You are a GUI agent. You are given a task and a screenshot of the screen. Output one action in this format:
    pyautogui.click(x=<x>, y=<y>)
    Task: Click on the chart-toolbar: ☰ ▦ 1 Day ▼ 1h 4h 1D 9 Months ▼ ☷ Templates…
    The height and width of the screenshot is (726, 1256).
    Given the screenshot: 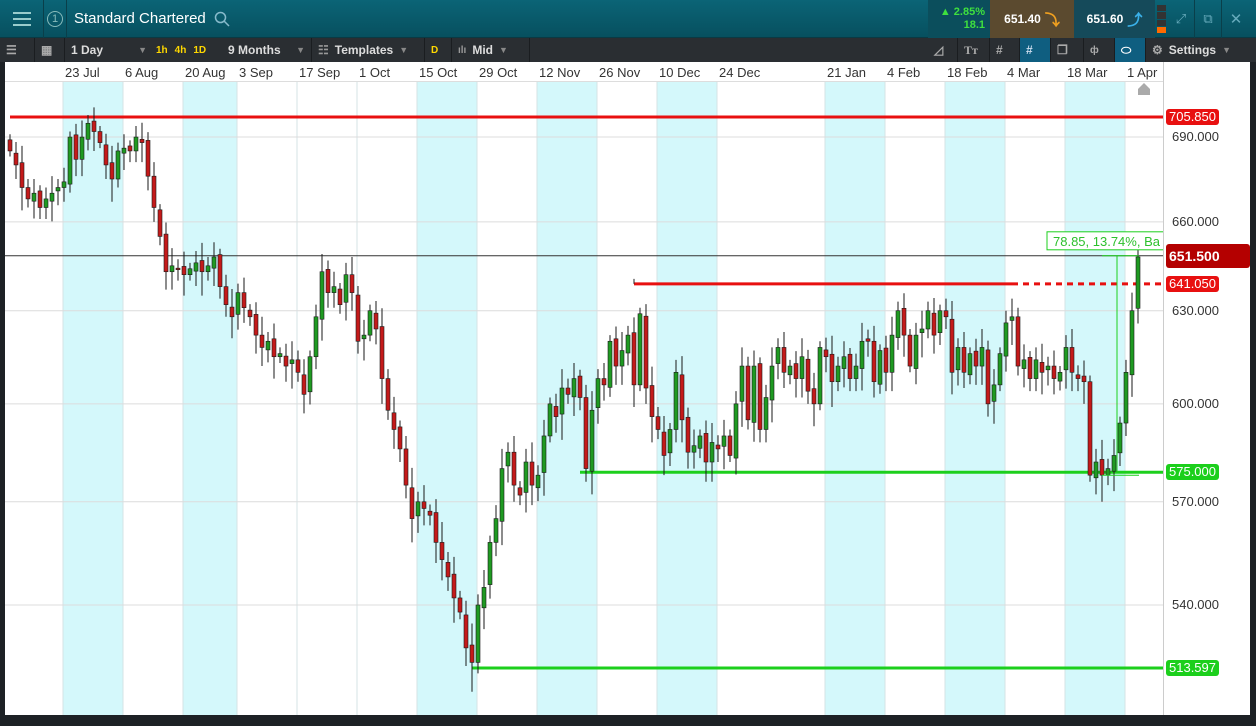 What is the action you would take?
    pyautogui.click(x=628, y=50)
    